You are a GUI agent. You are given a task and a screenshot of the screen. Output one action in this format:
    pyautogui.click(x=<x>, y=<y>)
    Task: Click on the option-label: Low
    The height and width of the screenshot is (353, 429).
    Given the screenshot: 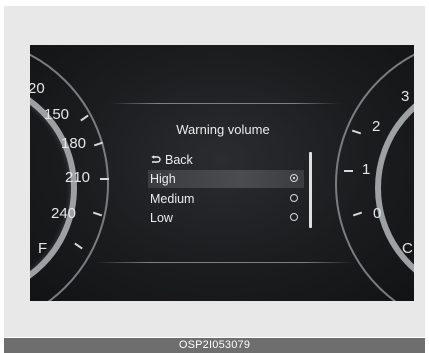 What is the action you would take?
    pyautogui.click(x=161, y=218)
    